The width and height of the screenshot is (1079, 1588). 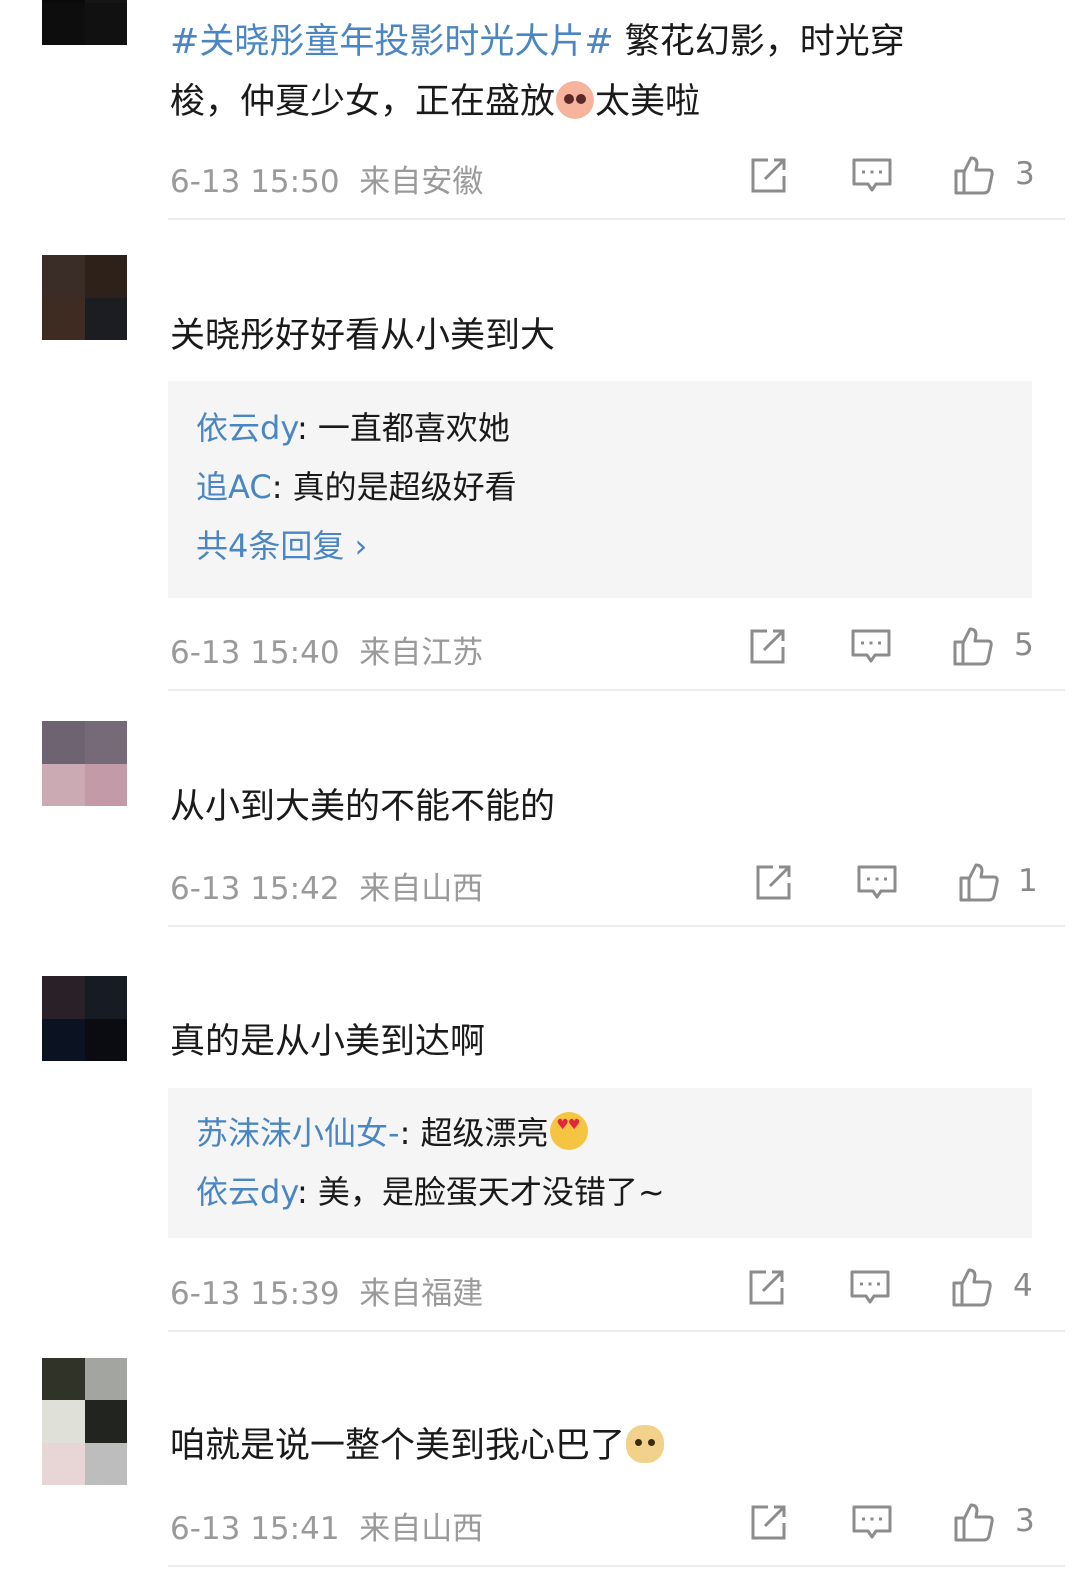 What do you see at coordinates (759, 42) in the screenshot?
I see `comment-text-part: 繁花幻影，时光穿` at bounding box center [759, 42].